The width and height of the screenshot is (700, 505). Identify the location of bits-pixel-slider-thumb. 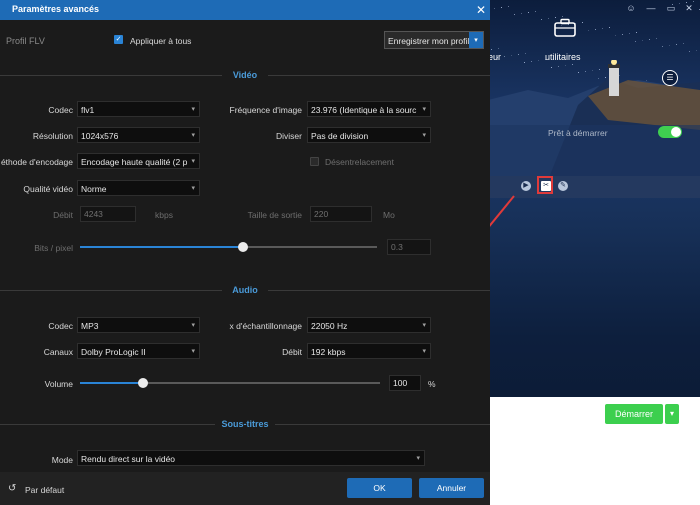
(243, 247).